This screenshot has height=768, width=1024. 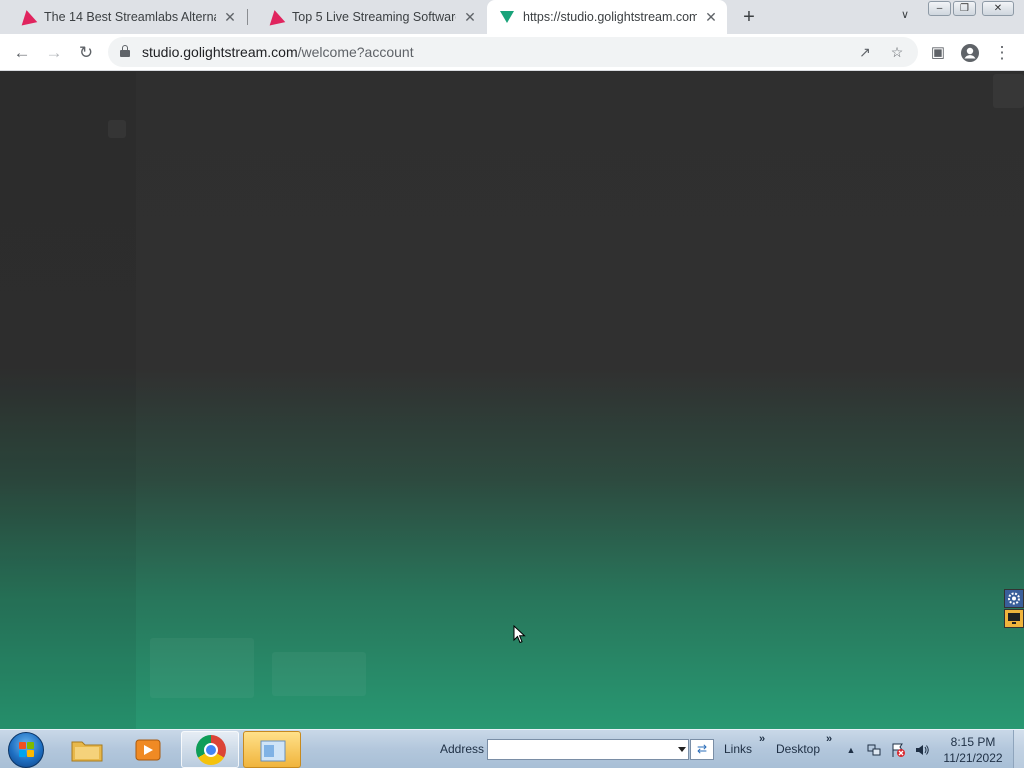 I want to click on taskbar-explorer, so click(x=86, y=749).